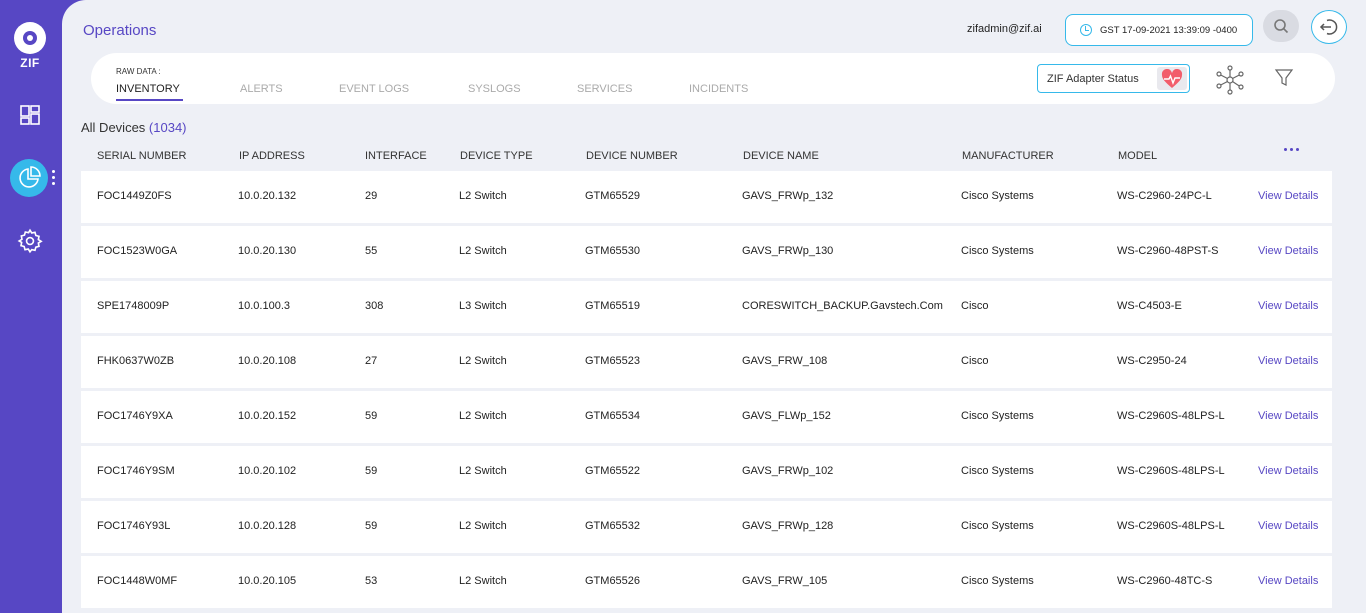 The image size is (1366, 613). Describe the element at coordinates (613, 196) in the screenshot. I see `cell-device-number: GTM65529` at that location.